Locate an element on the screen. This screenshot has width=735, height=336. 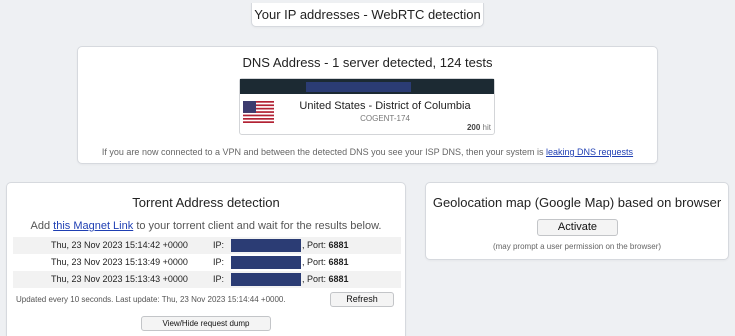
toggle-request-dump-button: View/Hide request dump is located at coordinates (206, 323).